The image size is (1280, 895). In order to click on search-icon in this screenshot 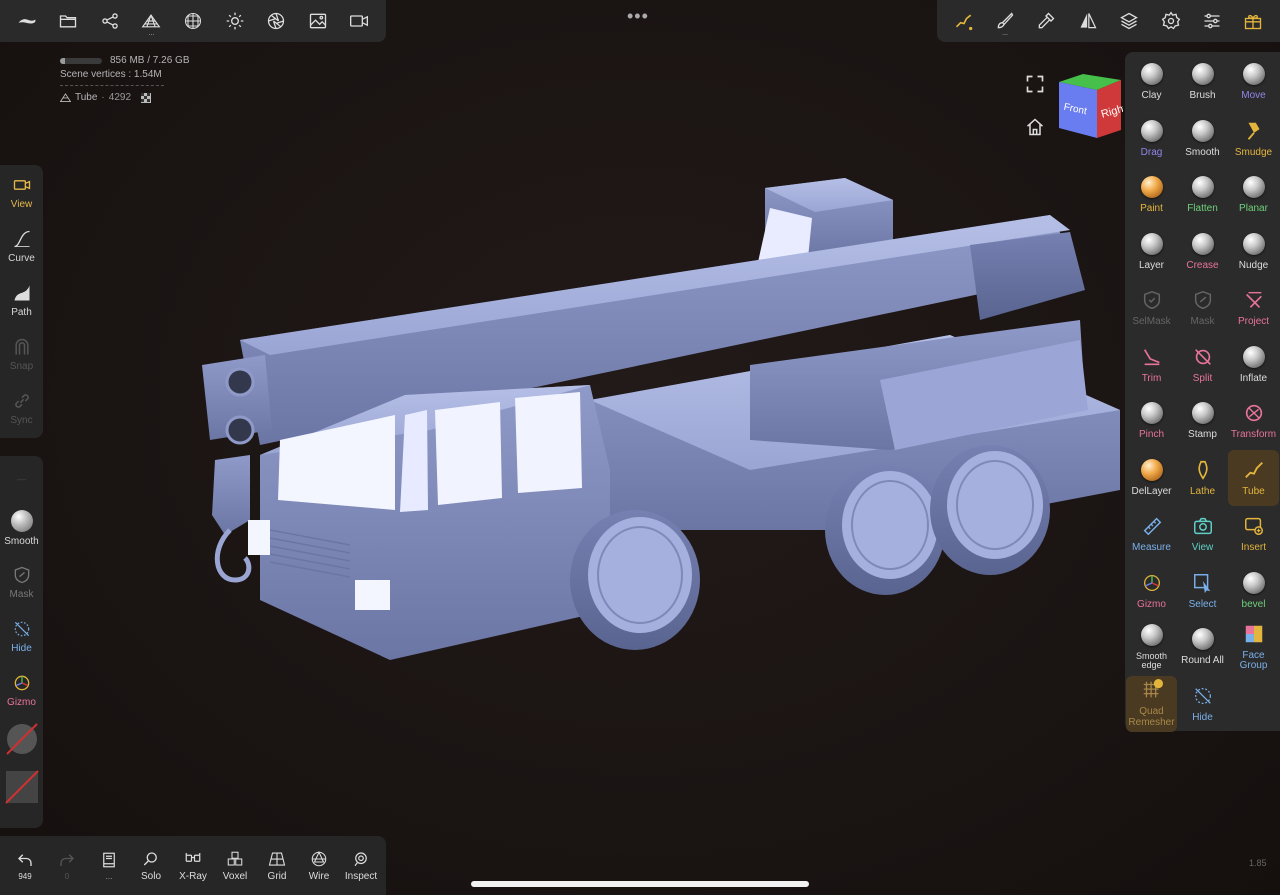, I will do `click(150, 858)`.